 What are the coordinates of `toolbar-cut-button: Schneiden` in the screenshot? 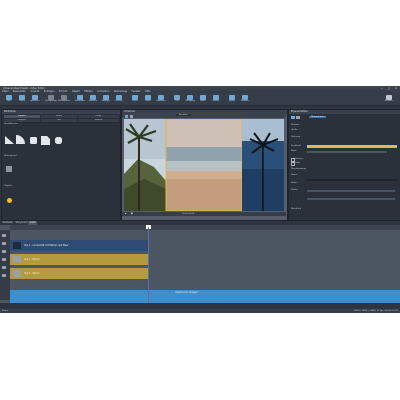 It's located at (80, 99).